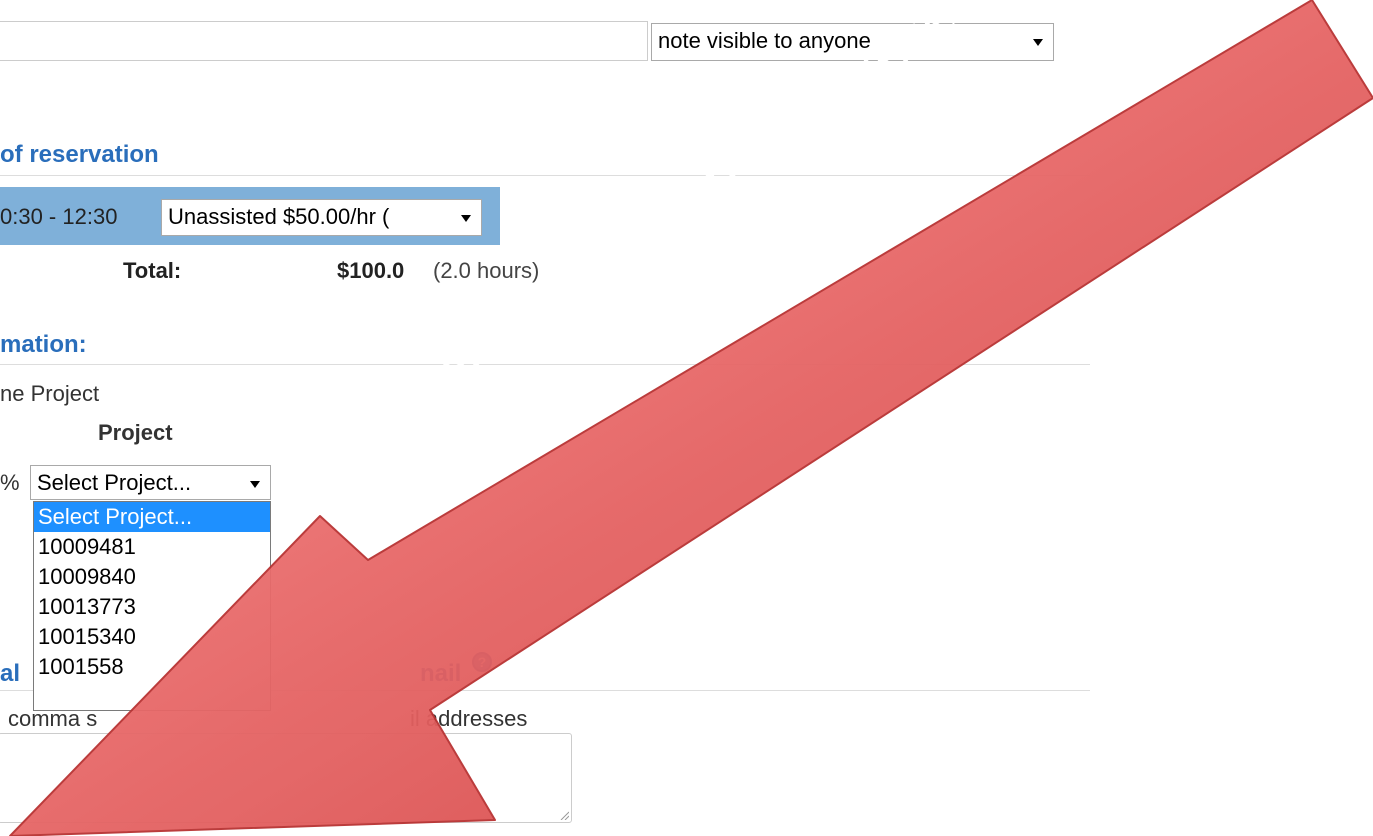 This screenshot has width=1373, height=836. What do you see at coordinates (43, 344) in the screenshot?
I see `billing-heading: mation:` at bounding box center [43, 344].